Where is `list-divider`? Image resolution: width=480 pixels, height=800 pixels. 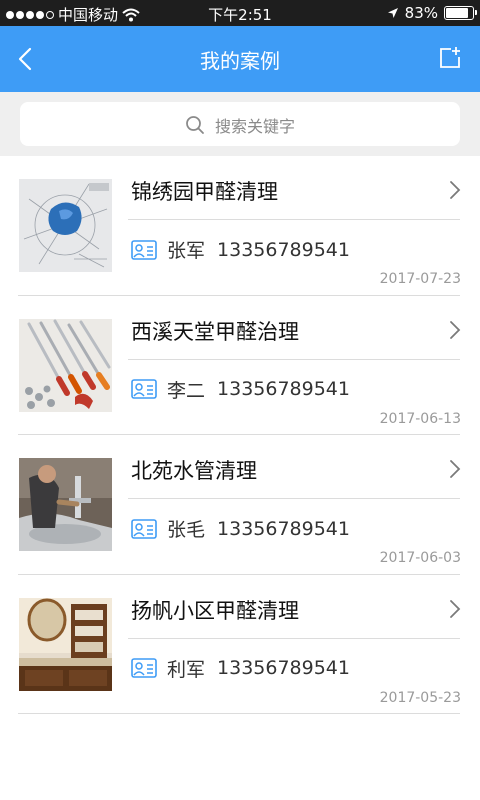
list-divider is located at coordinates (239, 713).